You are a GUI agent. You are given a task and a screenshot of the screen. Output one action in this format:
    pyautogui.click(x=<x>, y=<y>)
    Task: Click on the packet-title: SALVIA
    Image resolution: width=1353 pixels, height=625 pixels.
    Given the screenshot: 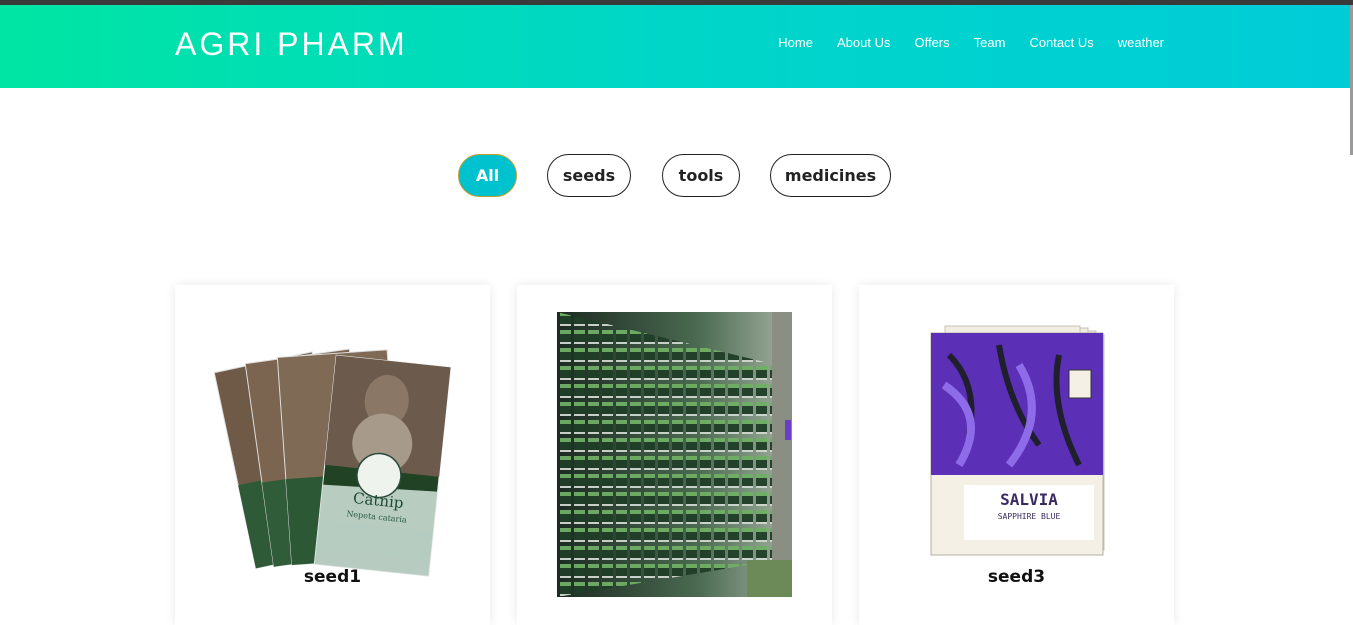 What is the action you would take?
    pyautogui.click(x=1029, y=499)
    